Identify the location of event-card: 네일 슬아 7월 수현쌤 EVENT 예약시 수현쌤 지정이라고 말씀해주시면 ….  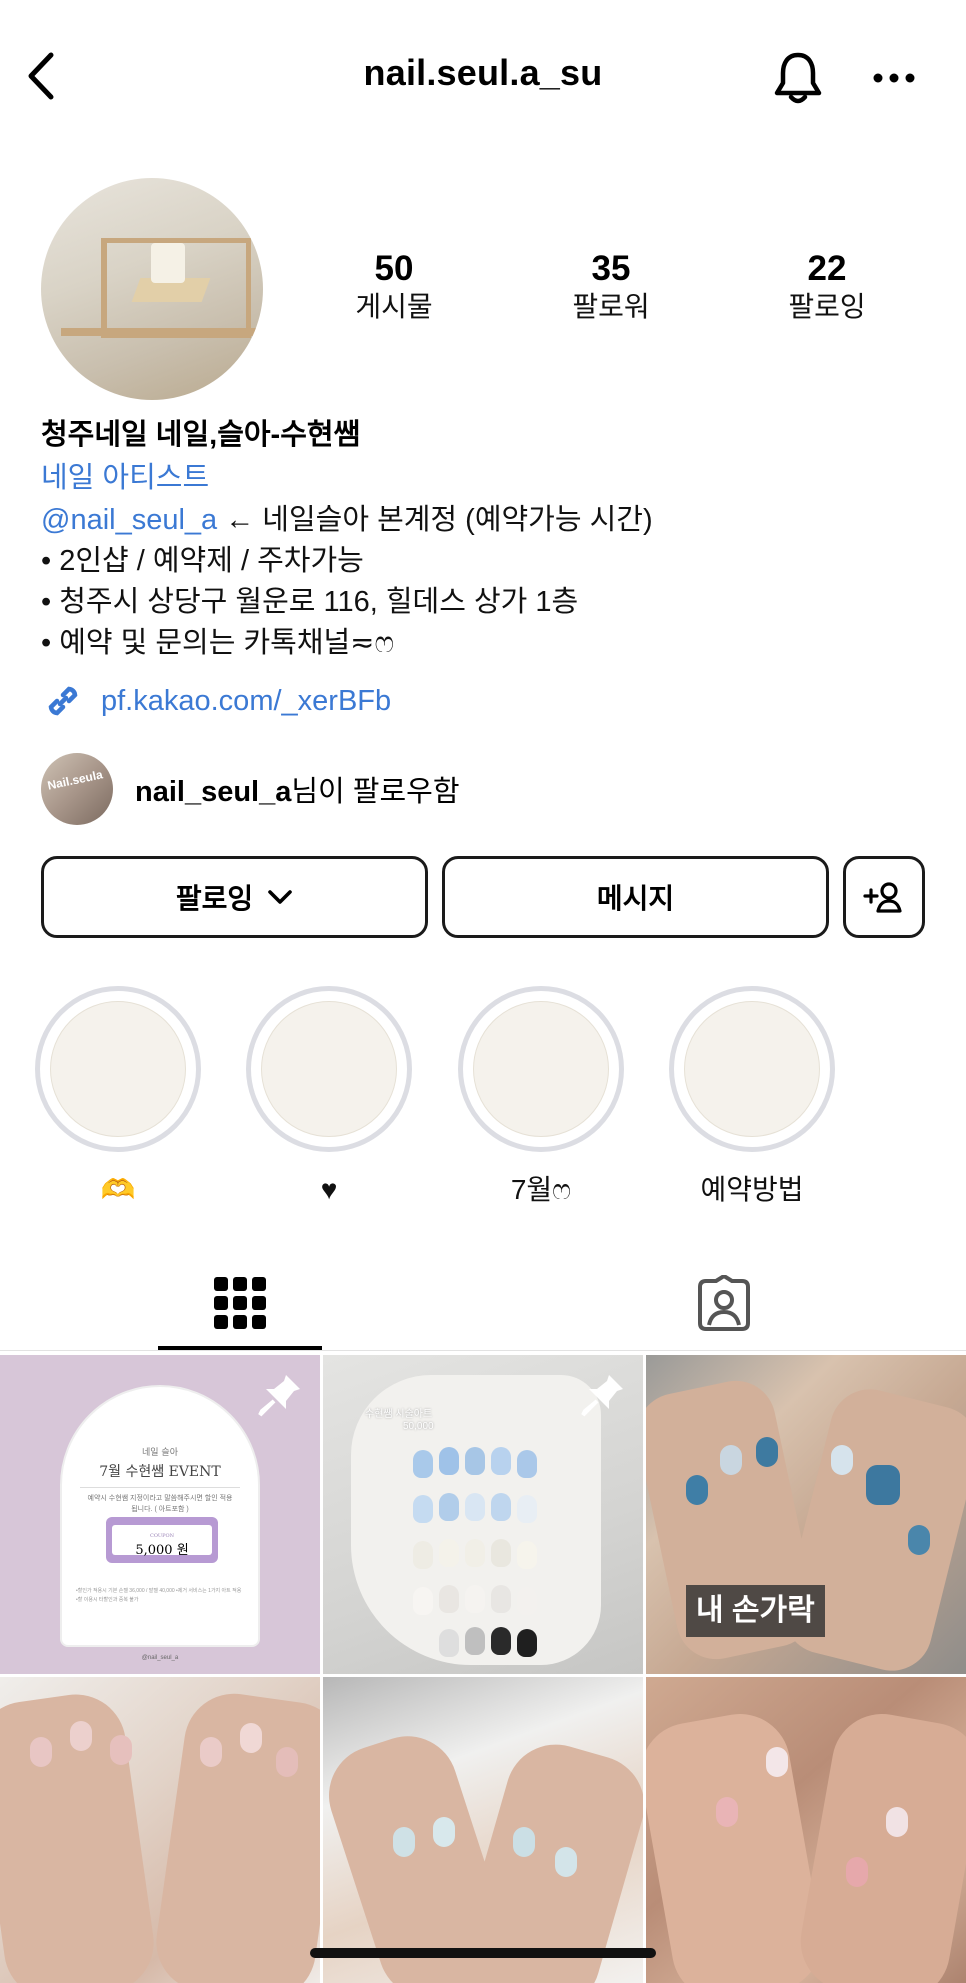
(160, 1516).